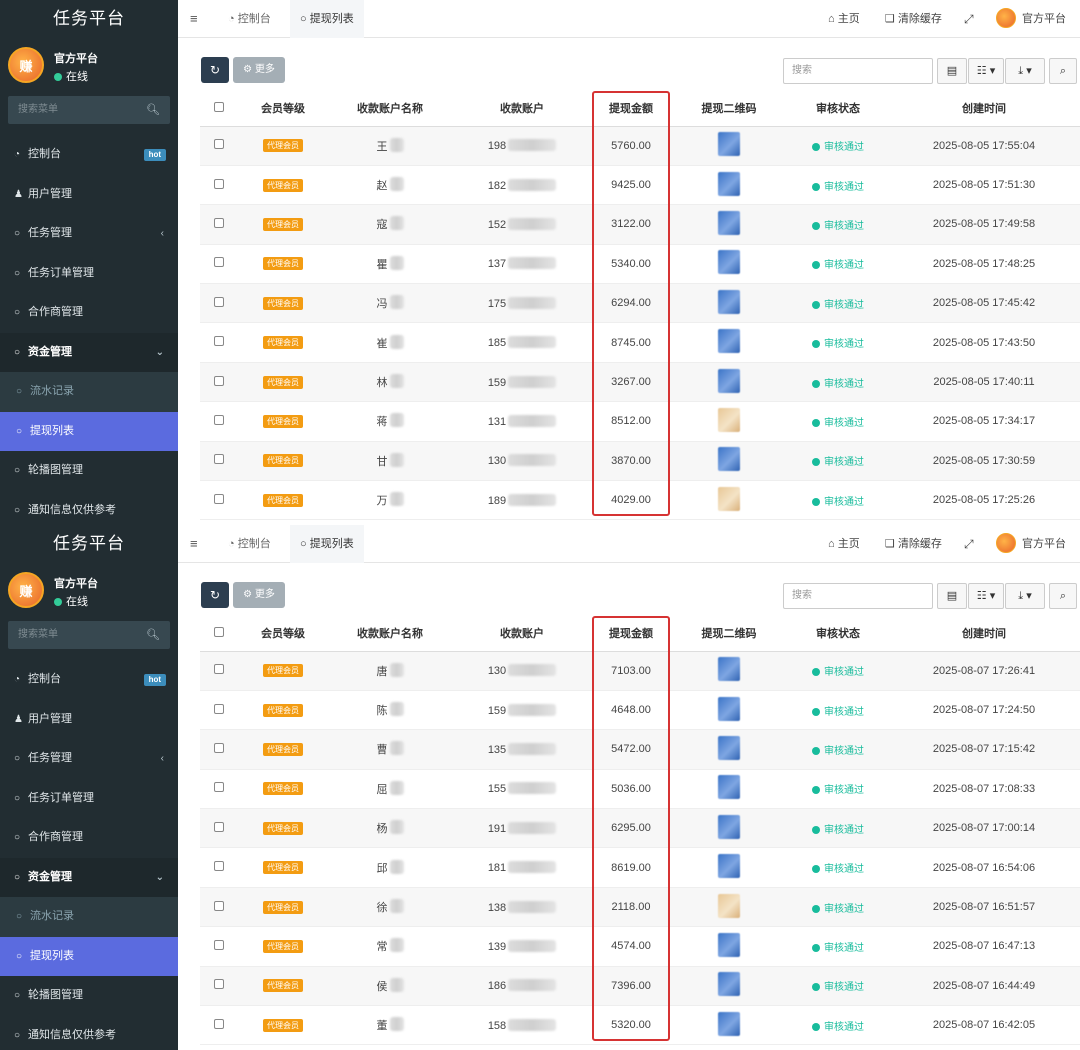 This screenshot has height=1050, width=1080. Describe the element at coordinates (89, 508) in the screenshot. I see `sidebar-item-notices: ○ 通知信息仅供参考` at that location.